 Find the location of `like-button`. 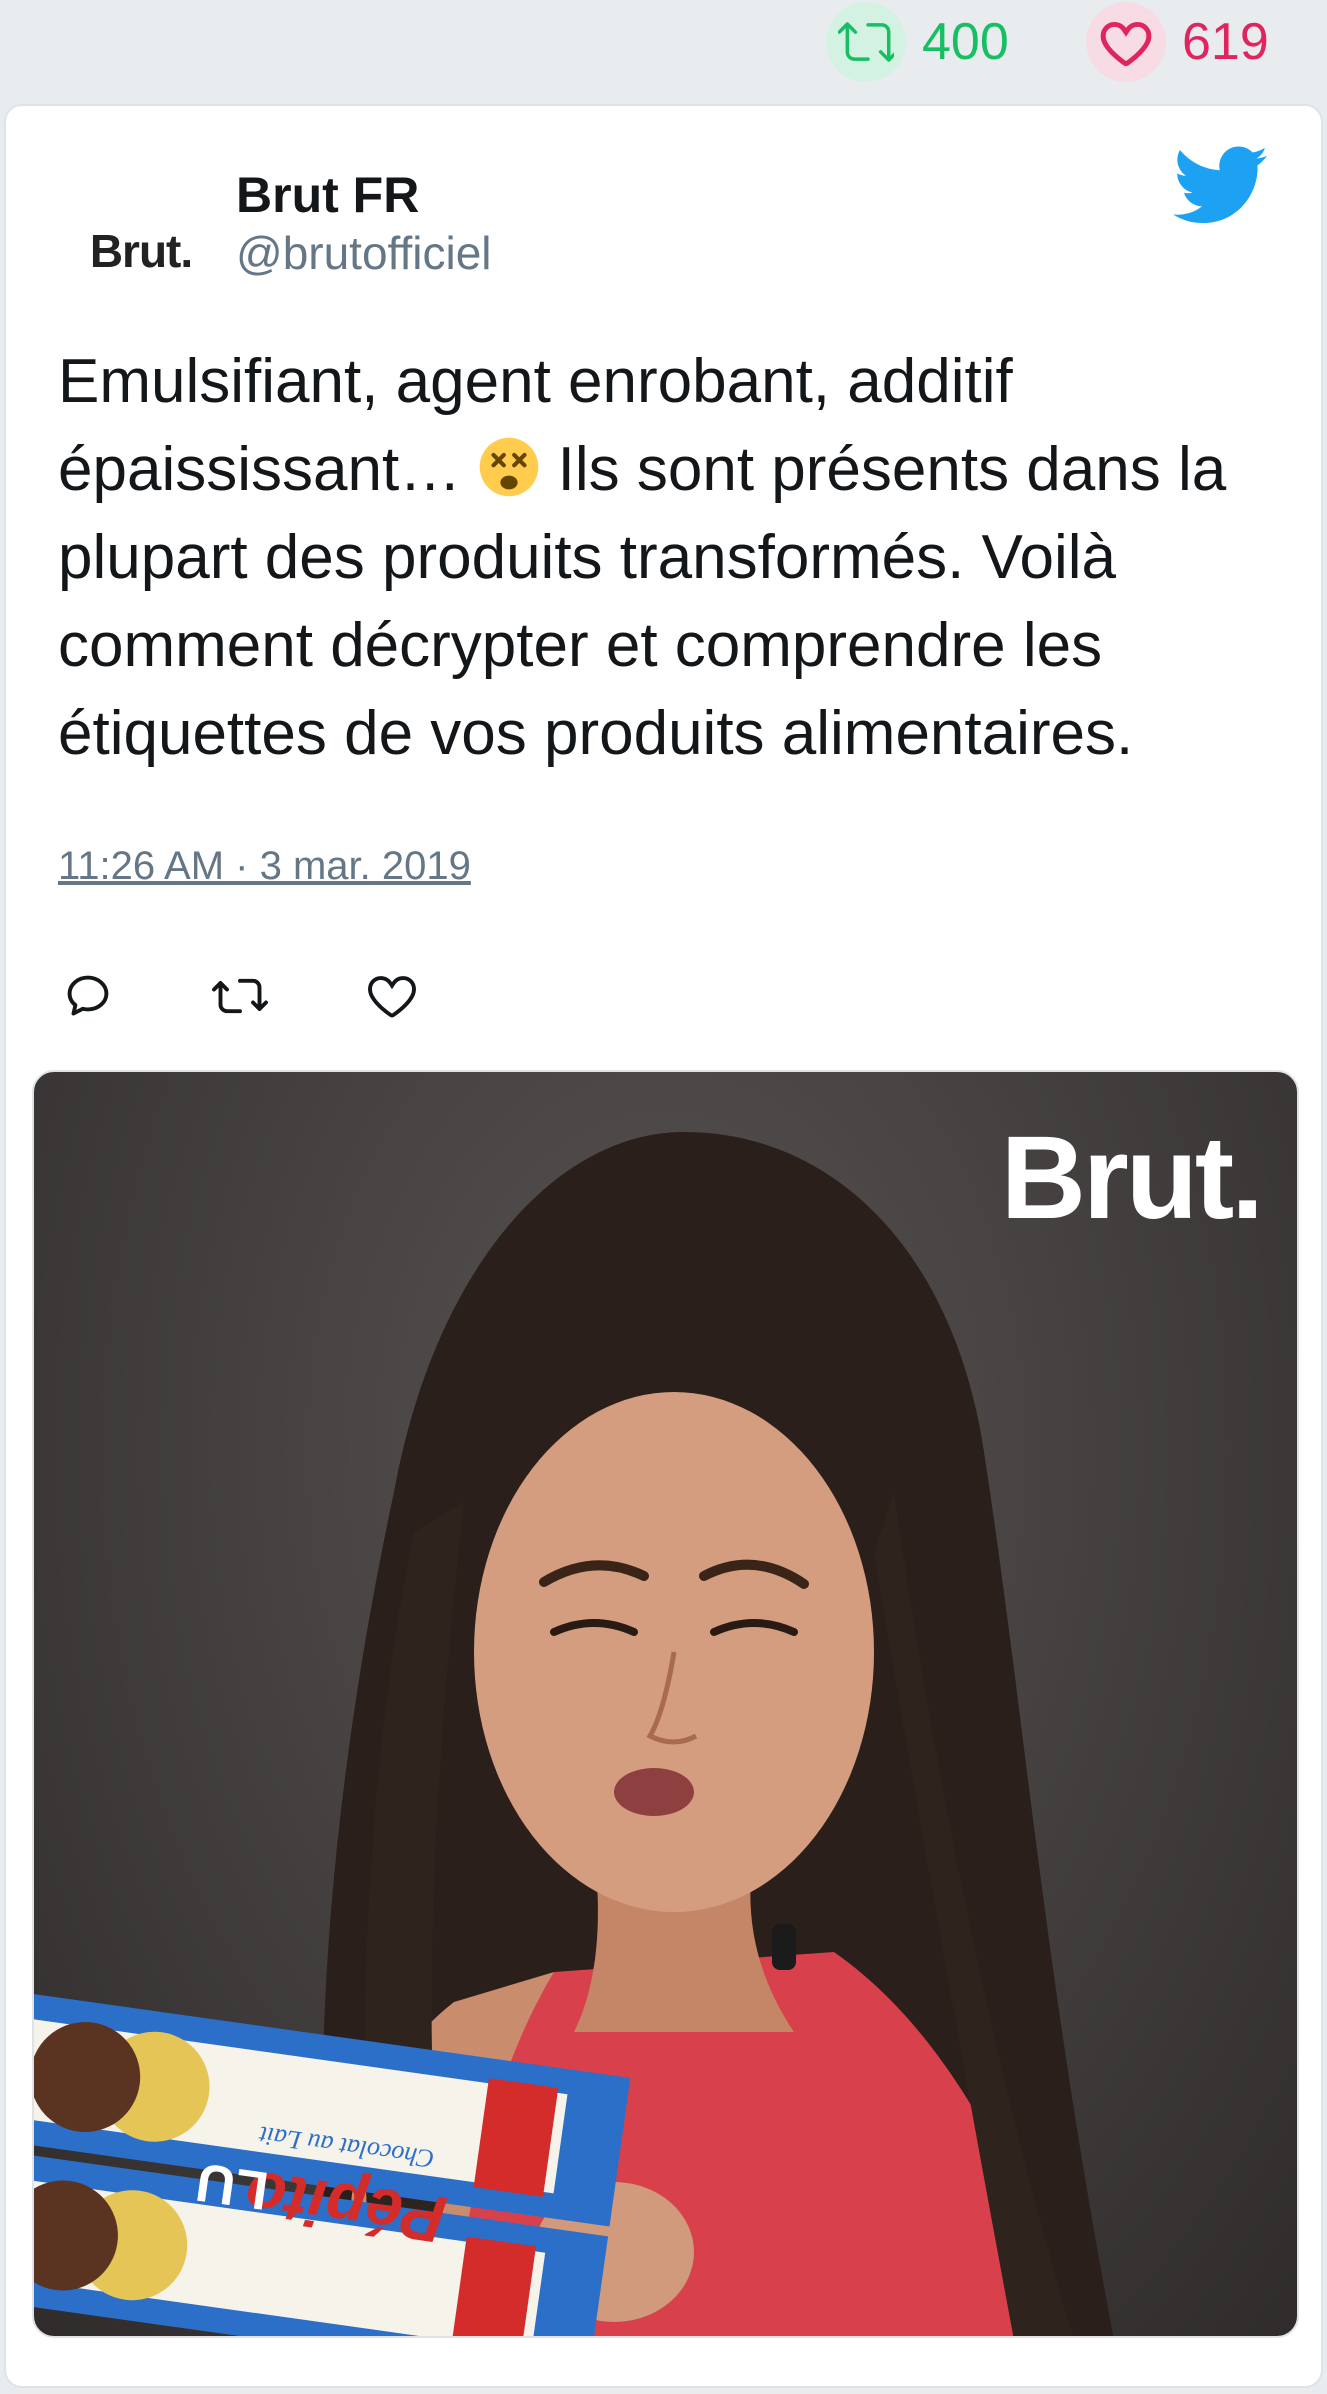

like-button is located at coordinates (392, 996).